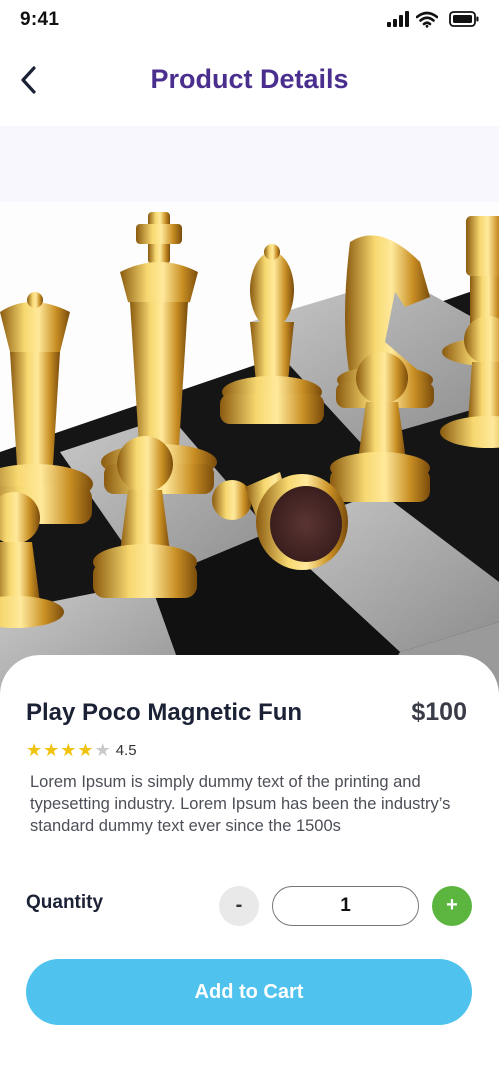 The image size is (499, 1072). Describe the element at coordinates (65, 902) in the screenshot. I see `quantity-label: Quantity` at that location.